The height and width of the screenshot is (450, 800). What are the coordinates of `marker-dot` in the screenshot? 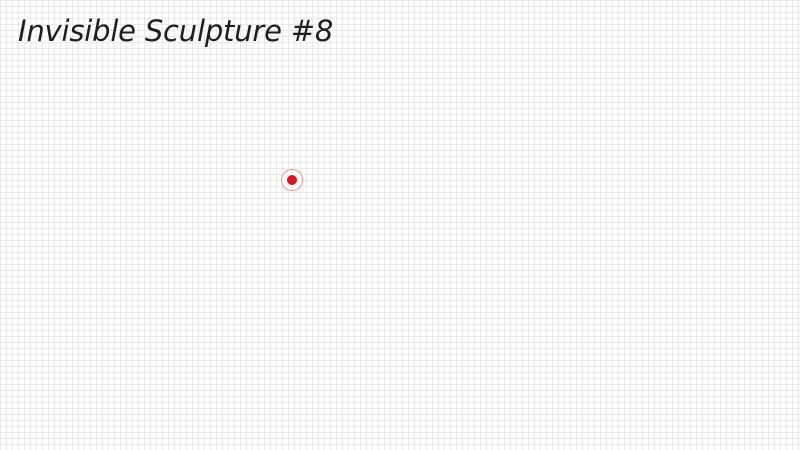 It's located at (292, 180).